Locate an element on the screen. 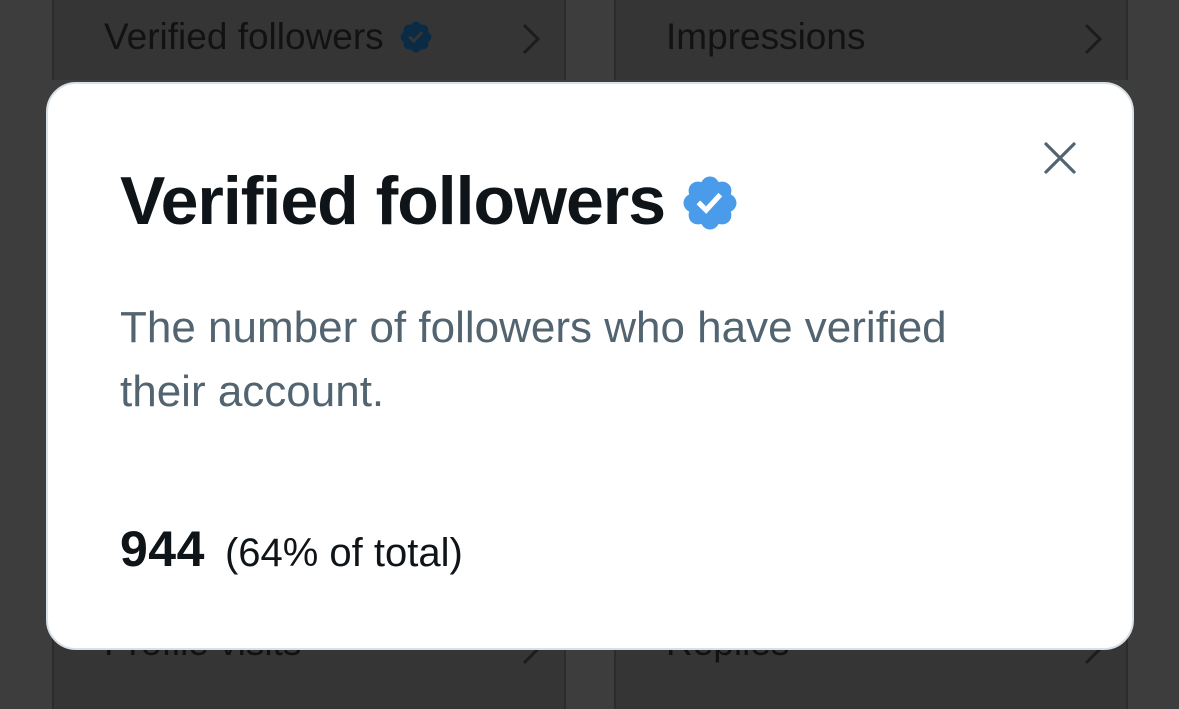 The width and height of the screenshot is (1179, 709). verified-followers-stat: 944 (64% of total) is located at coordinates (291, 549).